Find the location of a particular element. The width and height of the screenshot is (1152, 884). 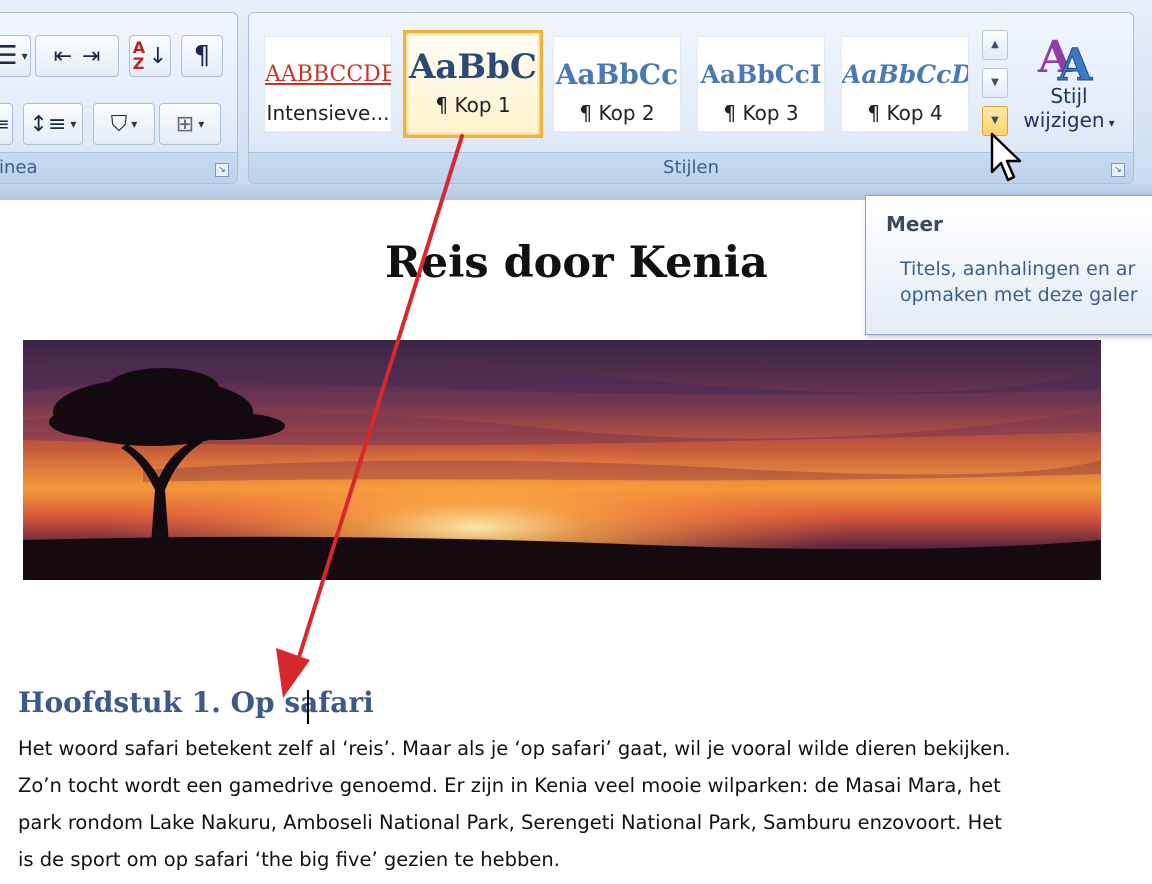

change-styles-label-text: wijzigen is located at coordinates (1064, 120).